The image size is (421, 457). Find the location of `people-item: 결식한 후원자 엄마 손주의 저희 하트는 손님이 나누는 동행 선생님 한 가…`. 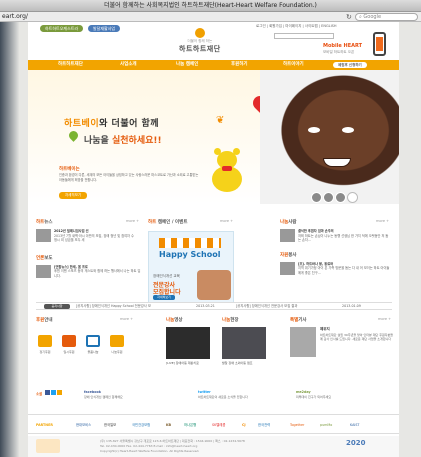

people-item: 결식한 후원자 엄마 손주의 저희 하트는 손님이 나누는 동행 선생님 한 가… is located at coordinates (335, 236).